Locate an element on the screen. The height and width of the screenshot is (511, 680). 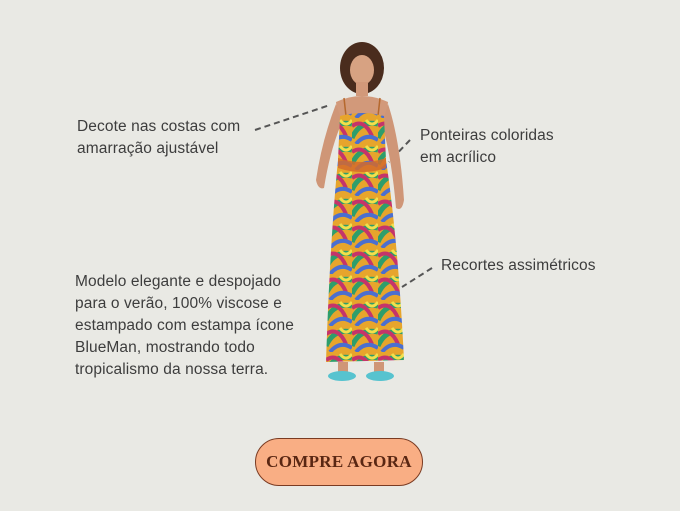
annotation-ponteiras: Ponteiras coloridas em acrílico is located at coordinates (487, 146).